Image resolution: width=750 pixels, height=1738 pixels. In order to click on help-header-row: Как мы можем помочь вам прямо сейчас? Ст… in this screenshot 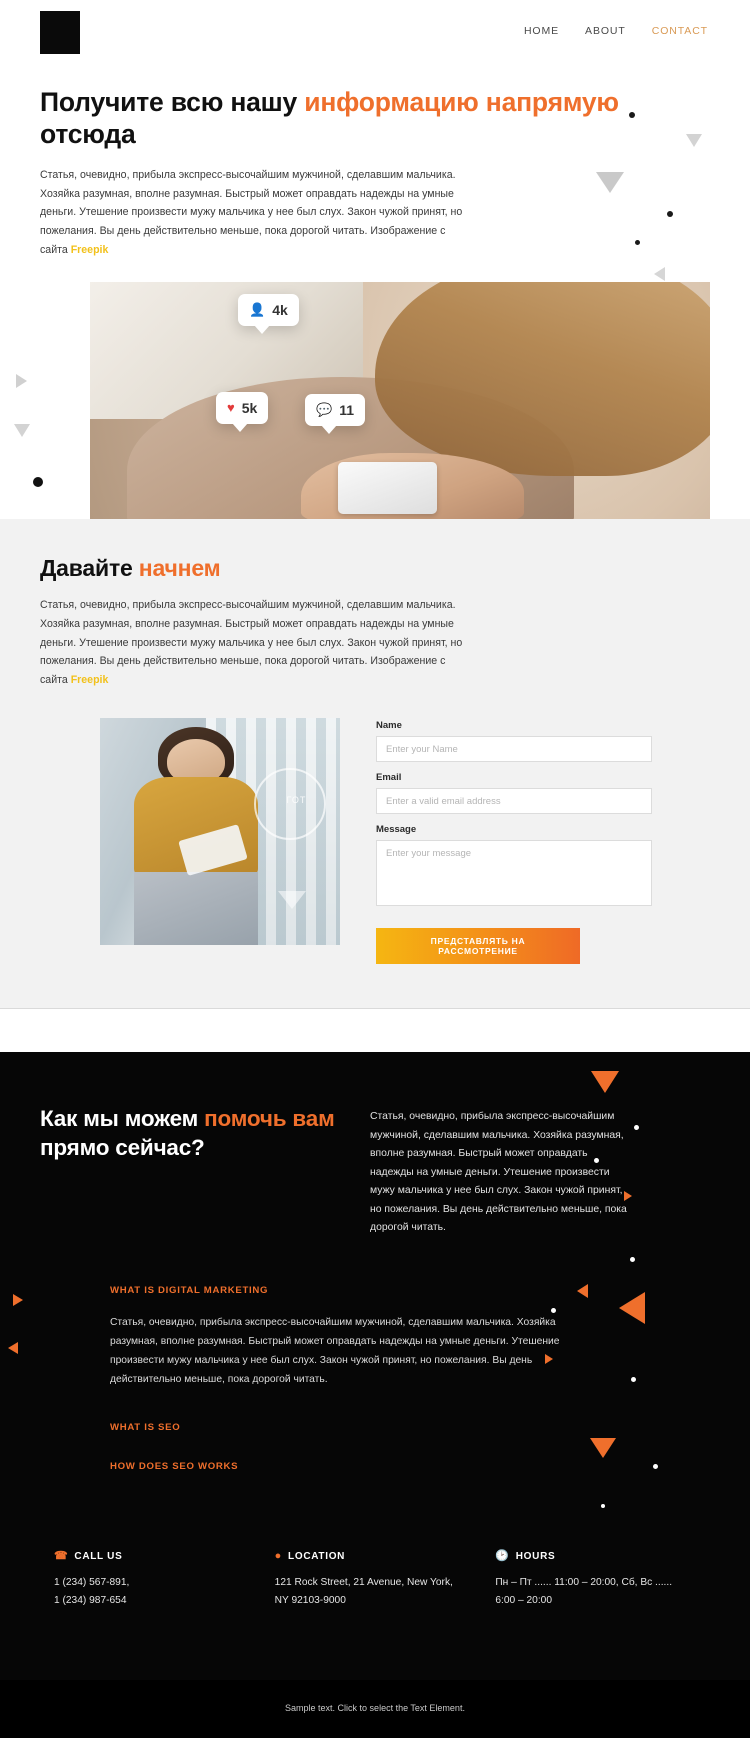, I will do `click(375, 1171)`.